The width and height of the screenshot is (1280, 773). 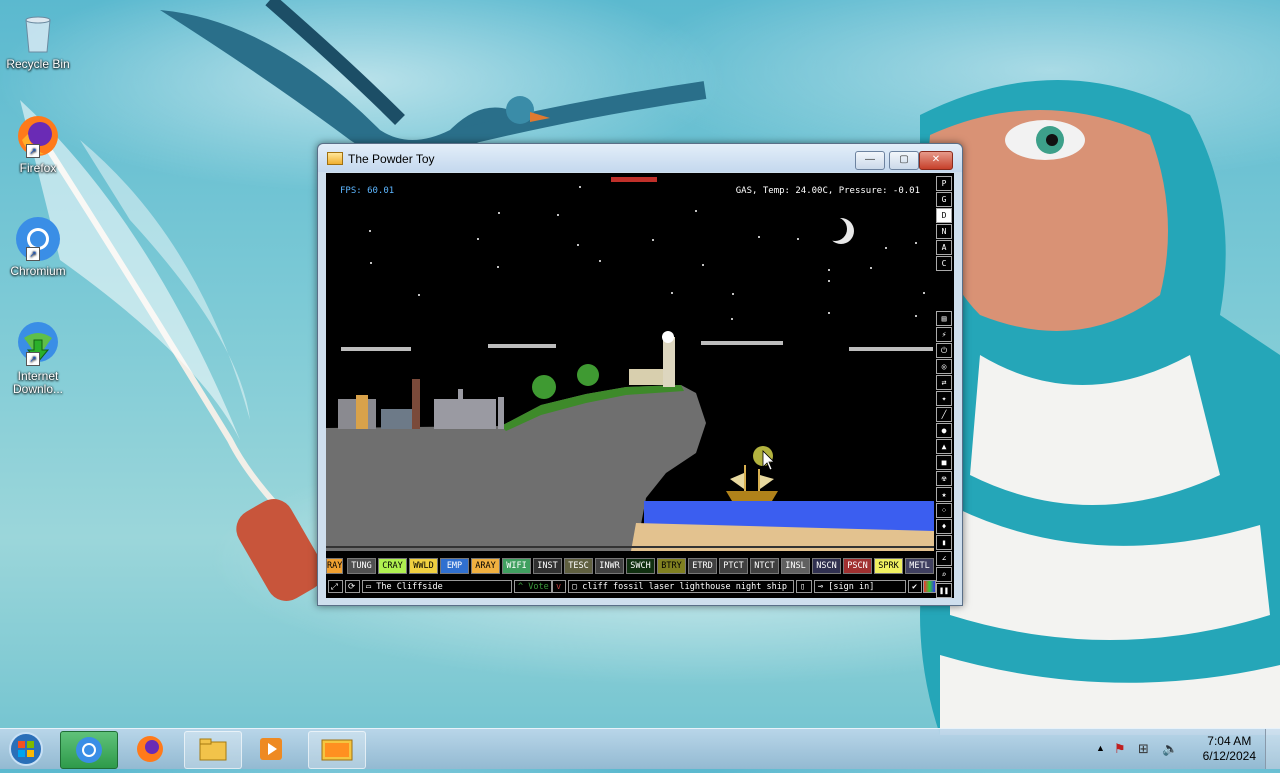 I want to click on element-emp: EMP, so click(x=454, y=566).